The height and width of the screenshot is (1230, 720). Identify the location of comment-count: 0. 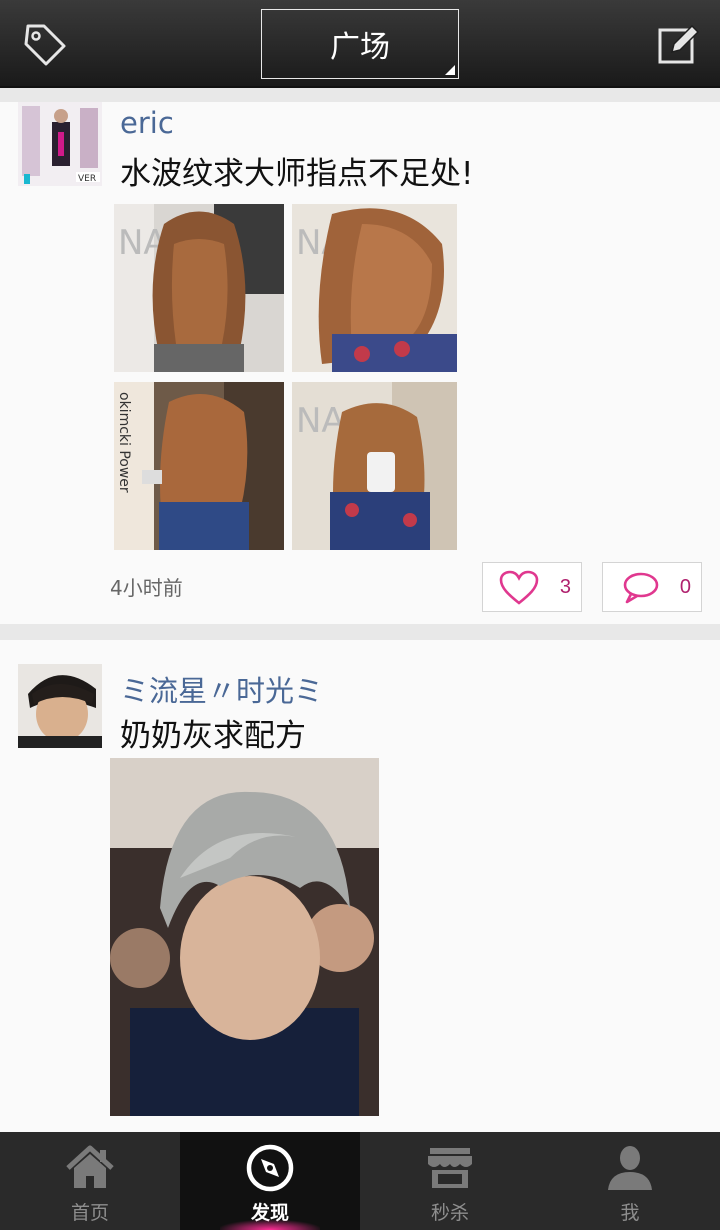
(685, 586).